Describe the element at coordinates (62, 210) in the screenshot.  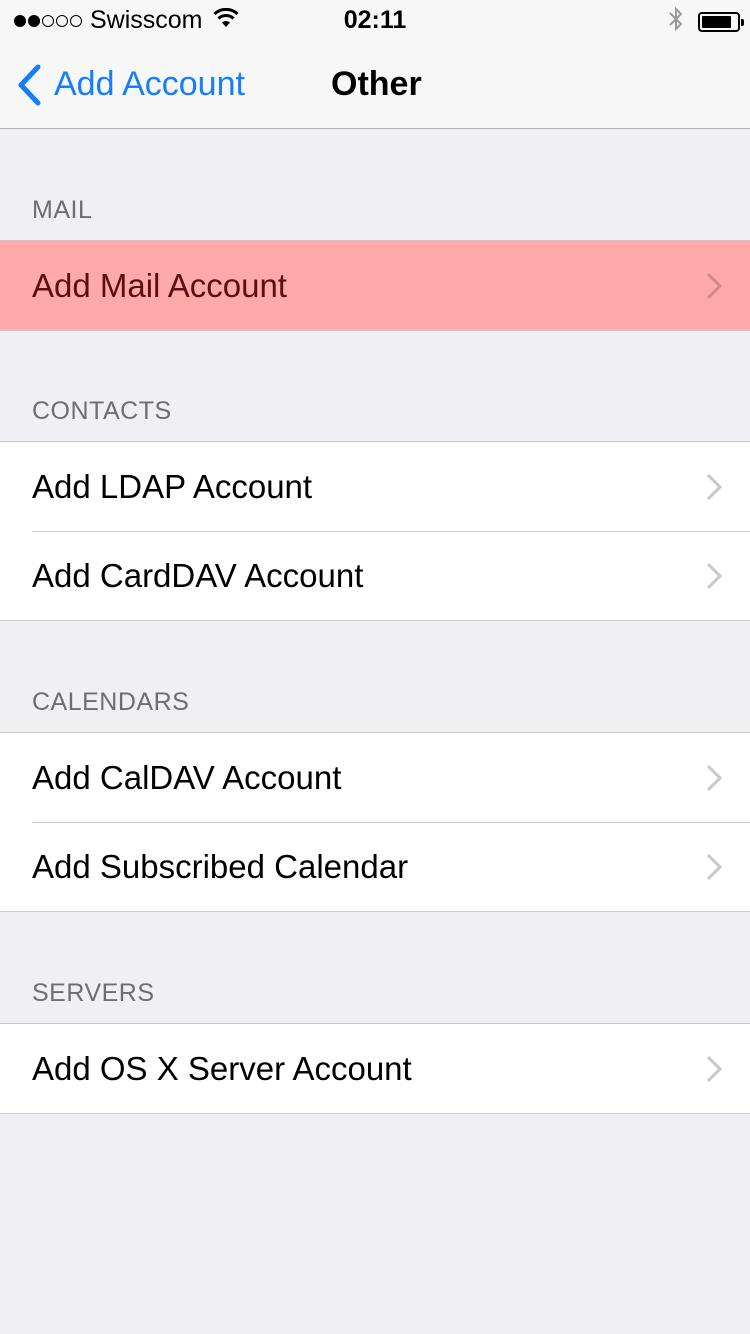
I see `section-header-mail: MAIL` at that location.